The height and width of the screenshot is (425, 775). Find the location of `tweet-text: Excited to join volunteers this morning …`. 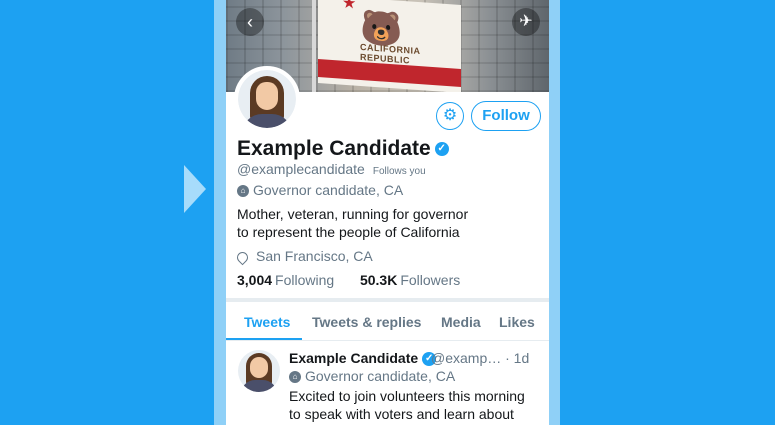

tweet-text: Excited to join volunteers this morning … is located at coordinates (407, 405).